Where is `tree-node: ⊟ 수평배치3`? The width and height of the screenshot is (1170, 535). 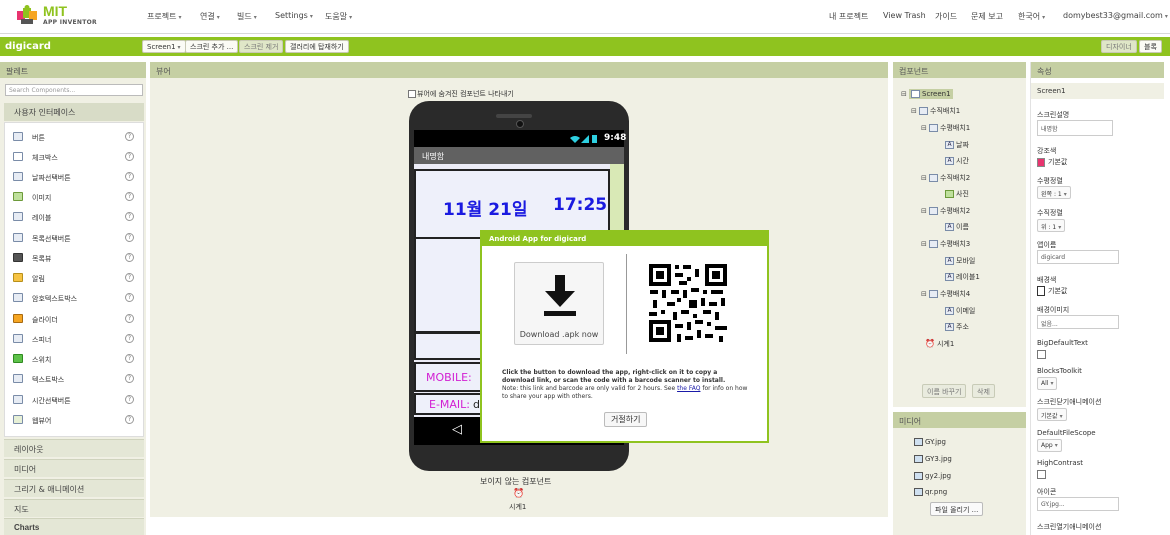
tree-node: ⊟ 수평배치3 is located at coordinates (945, 244).